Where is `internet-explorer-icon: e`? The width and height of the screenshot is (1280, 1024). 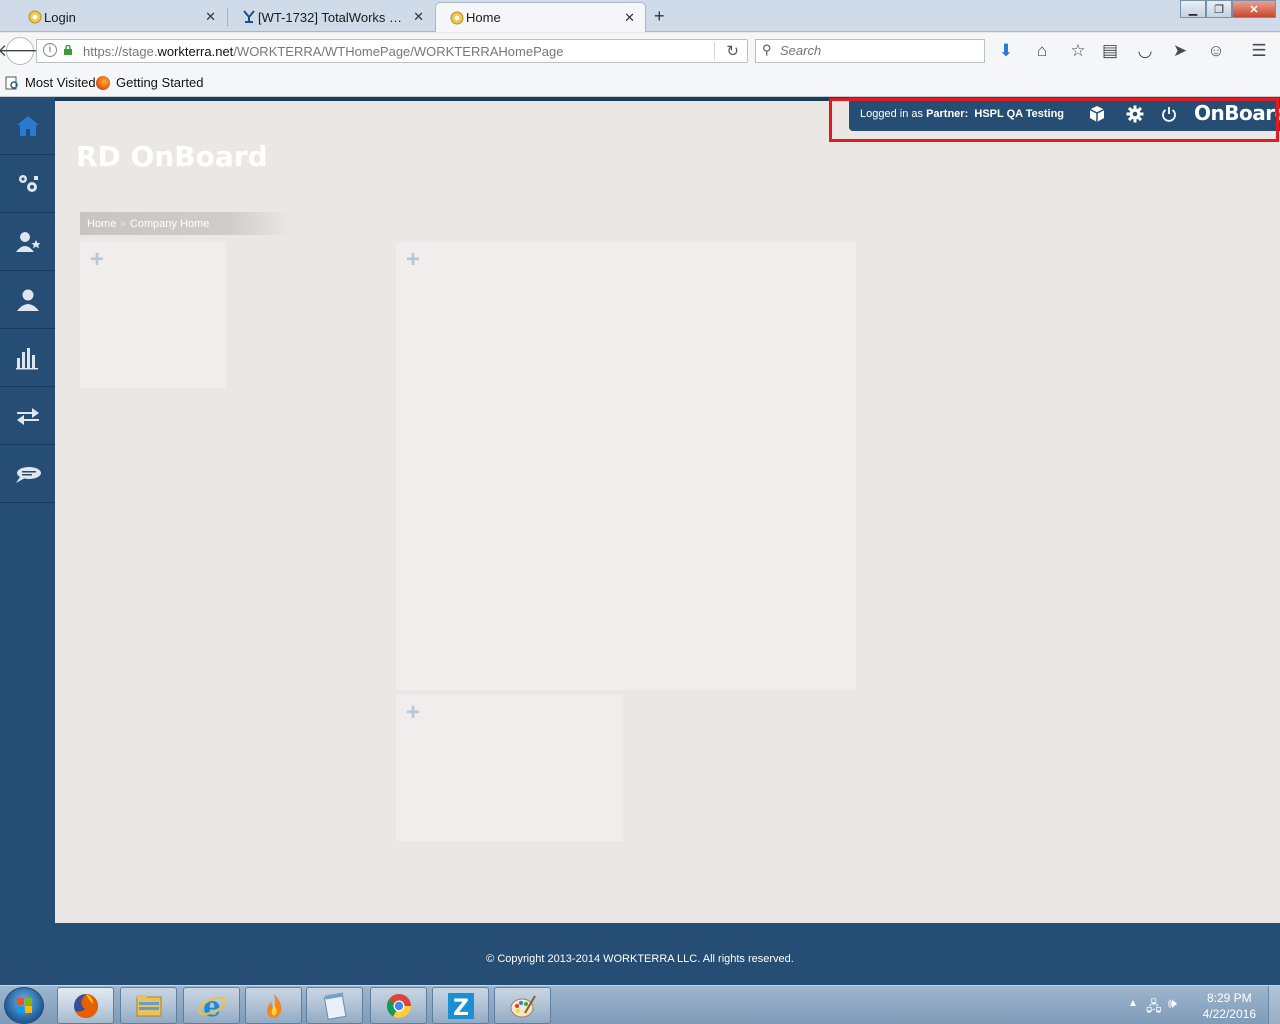 internet-explorer-icon: e is located at coordinates (211, 1006).